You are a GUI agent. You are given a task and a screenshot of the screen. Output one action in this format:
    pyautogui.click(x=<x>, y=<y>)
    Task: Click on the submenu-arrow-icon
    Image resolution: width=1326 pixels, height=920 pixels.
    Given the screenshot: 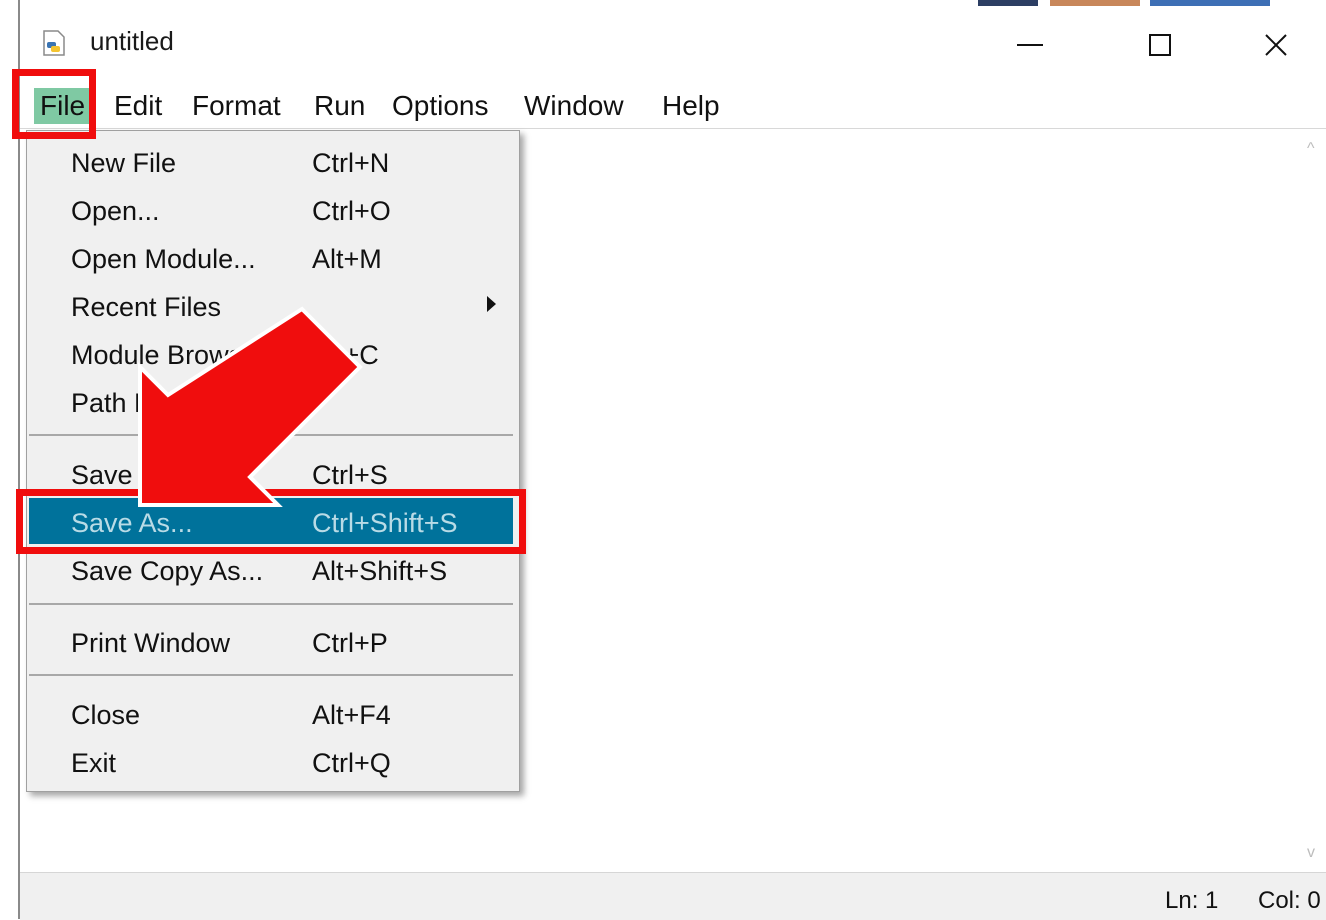 What is the action you would take?
    pyautogui.click(x=491, y=304)
    